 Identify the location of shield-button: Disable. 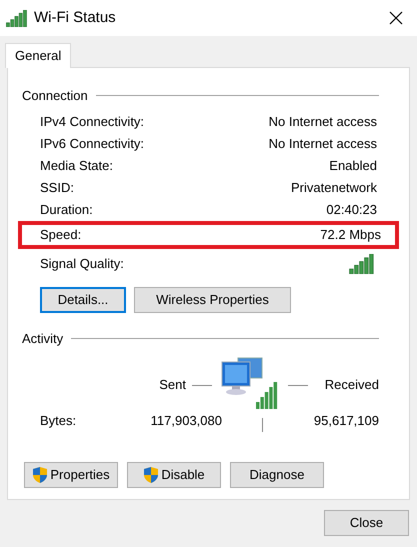
(174, 475).